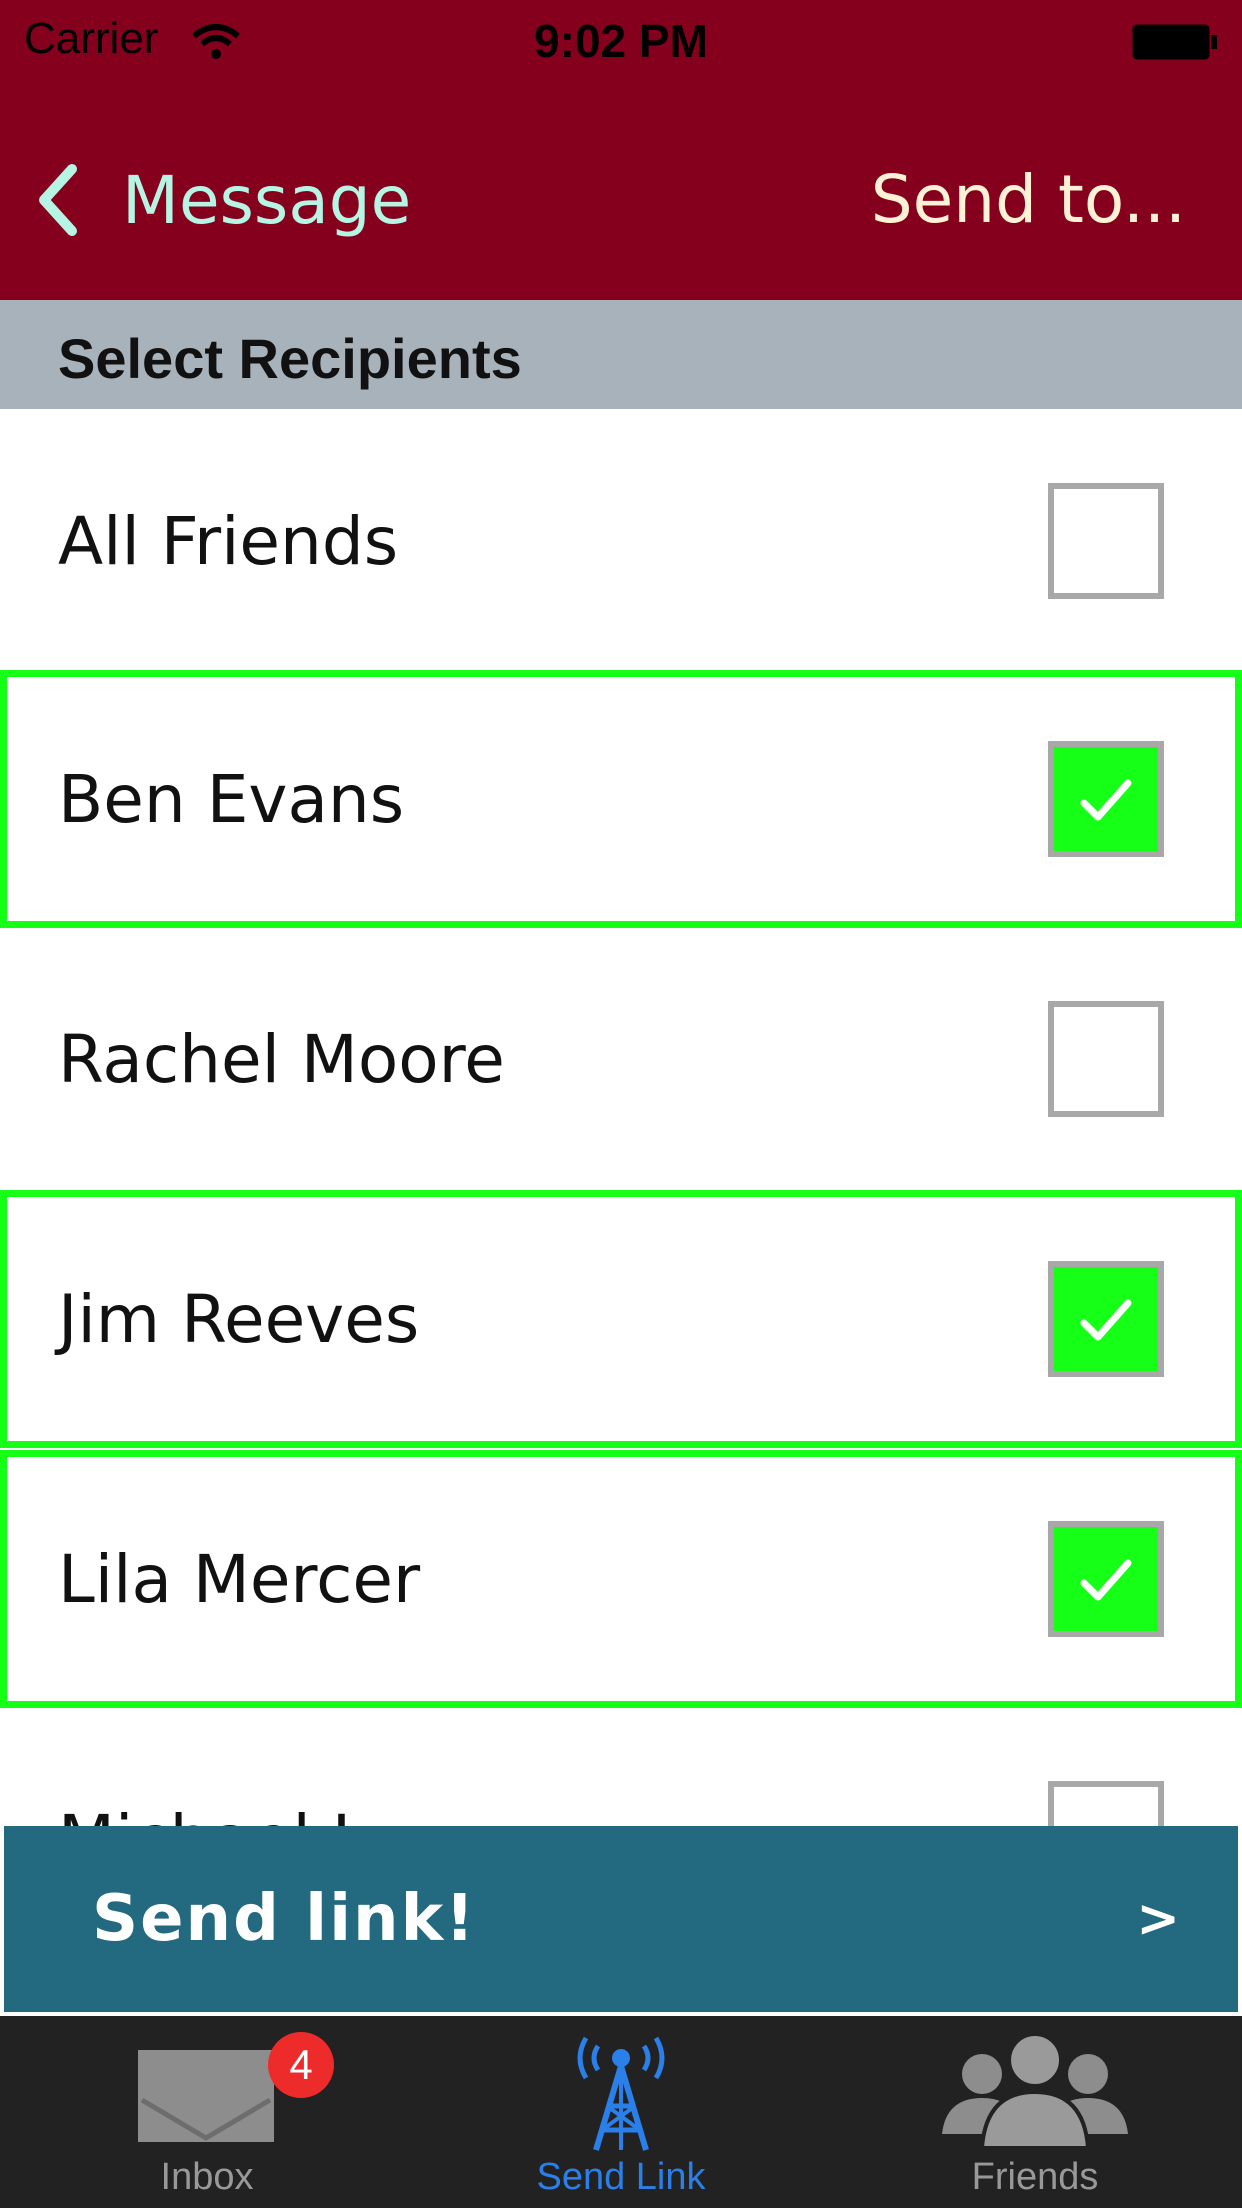 The height and width of the screenshot is (2208, 1242). What do you see at coordinates (1035, 2091) in the screenshot?
I see `people-icon` at bounding box center [1035, 2091].